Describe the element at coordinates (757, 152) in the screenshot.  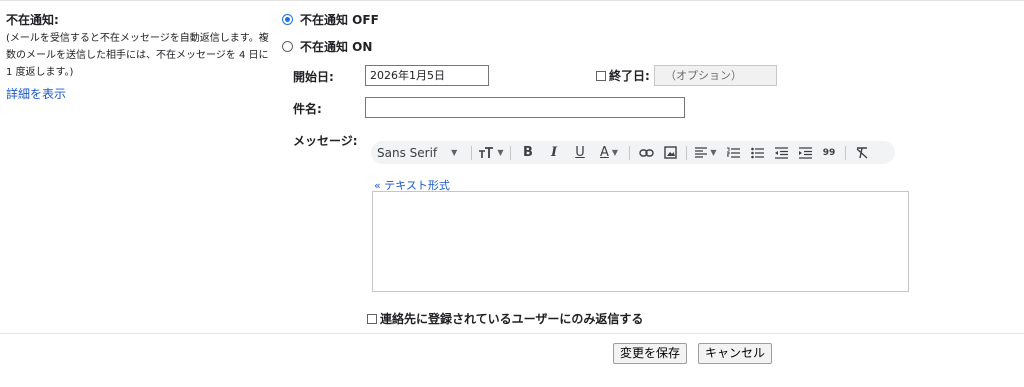
I see `bulleted-list-icon` at that location.